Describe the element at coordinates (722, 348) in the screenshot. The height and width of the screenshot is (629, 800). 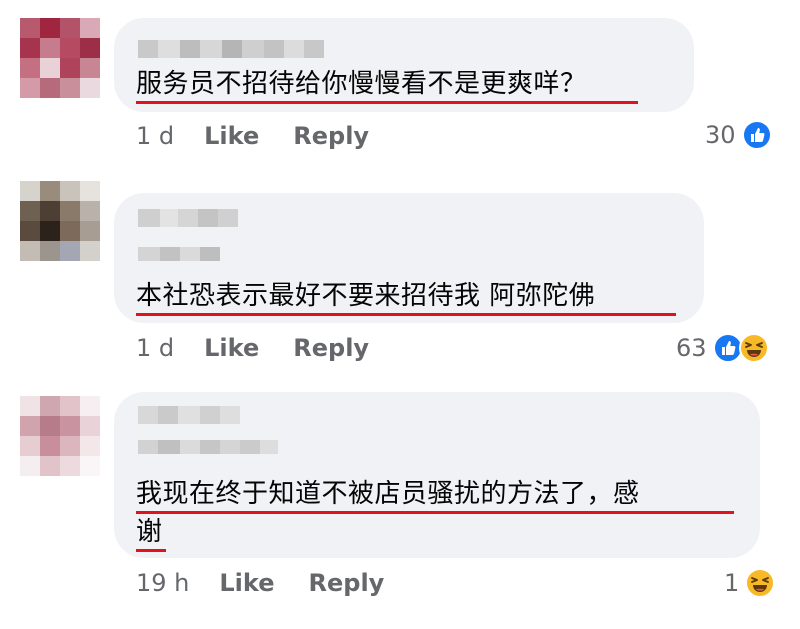
I see `reactions-summary: 63` at that location.